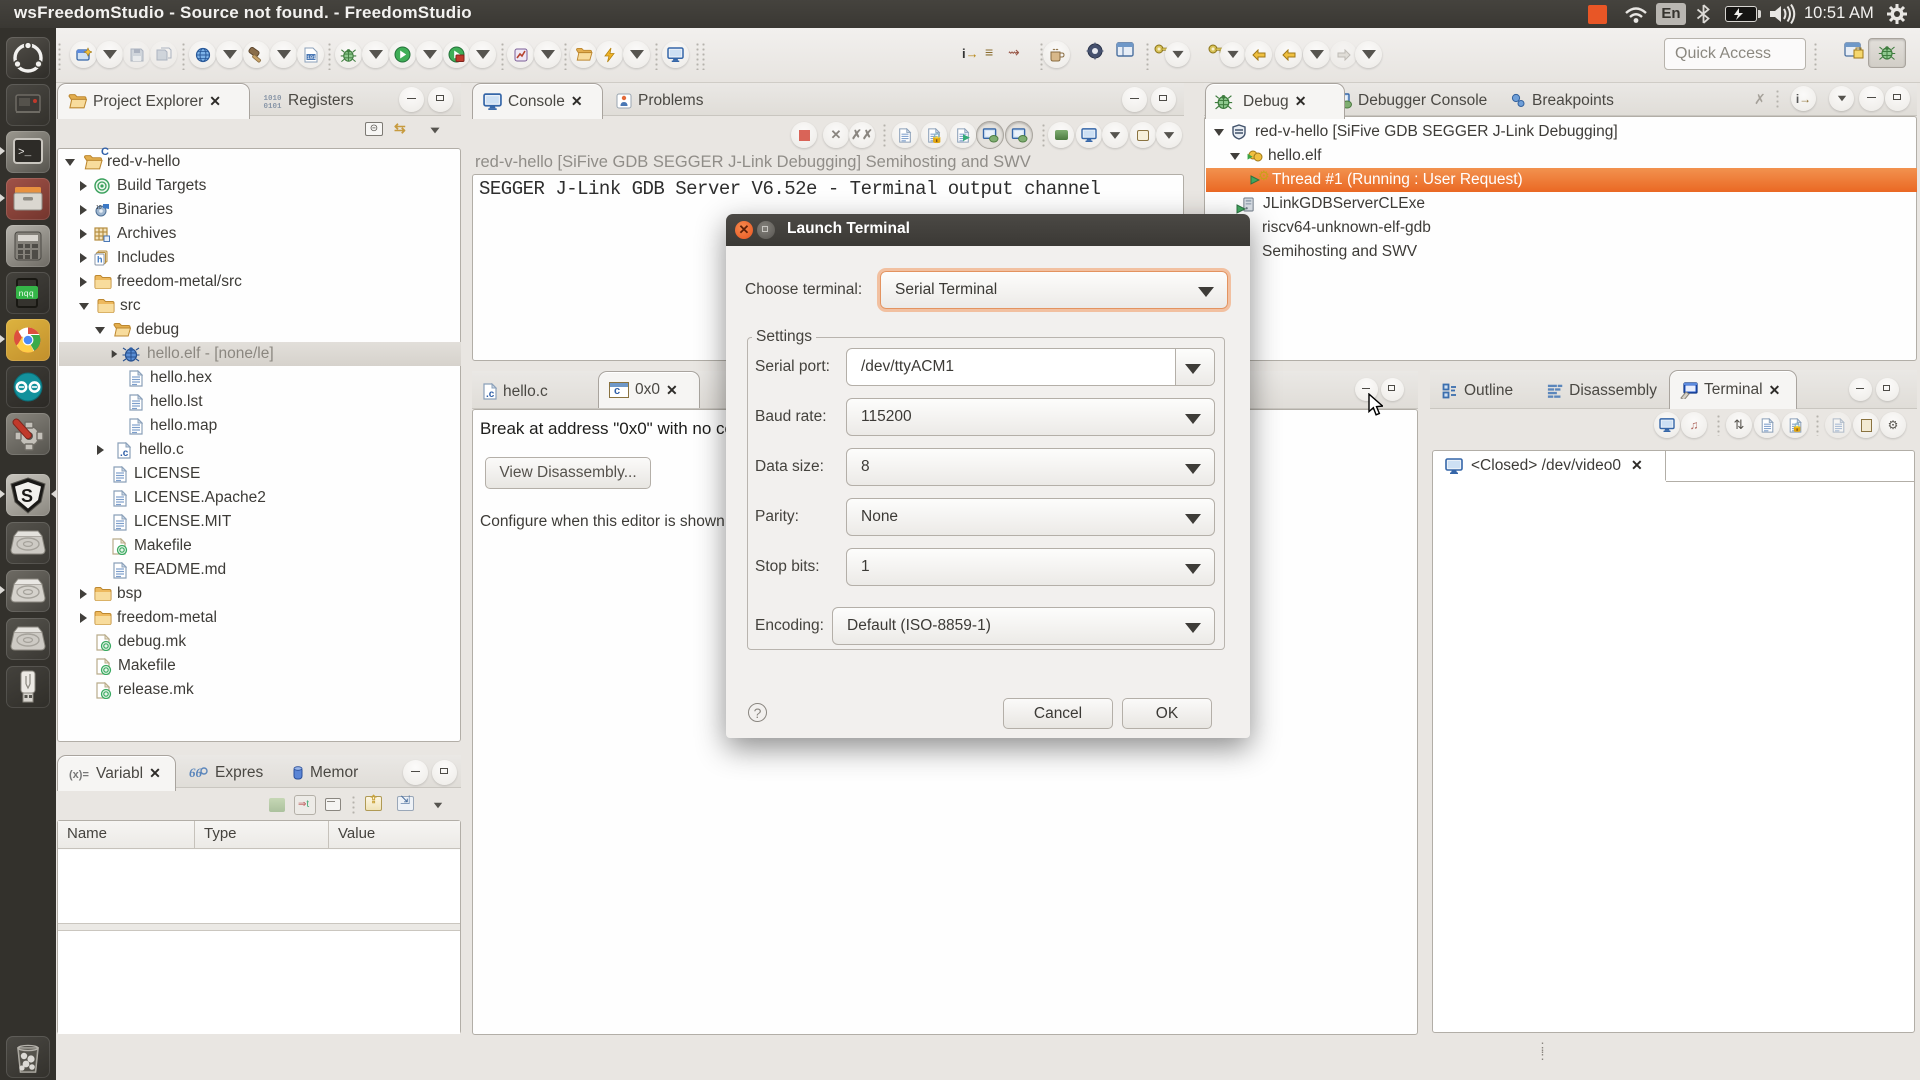 The image size is (1920, 1080). What do you see at coordinates (311, 58) in the screenshot?
I see `svg-text: 101` at bounding box center [311, 58].